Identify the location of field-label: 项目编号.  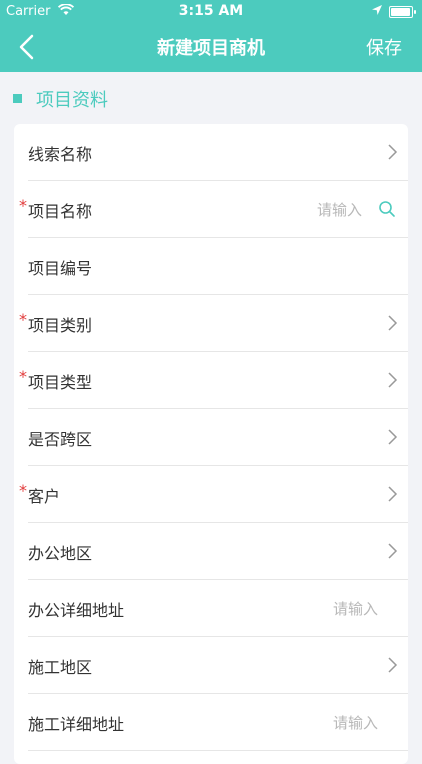
(60, 267).